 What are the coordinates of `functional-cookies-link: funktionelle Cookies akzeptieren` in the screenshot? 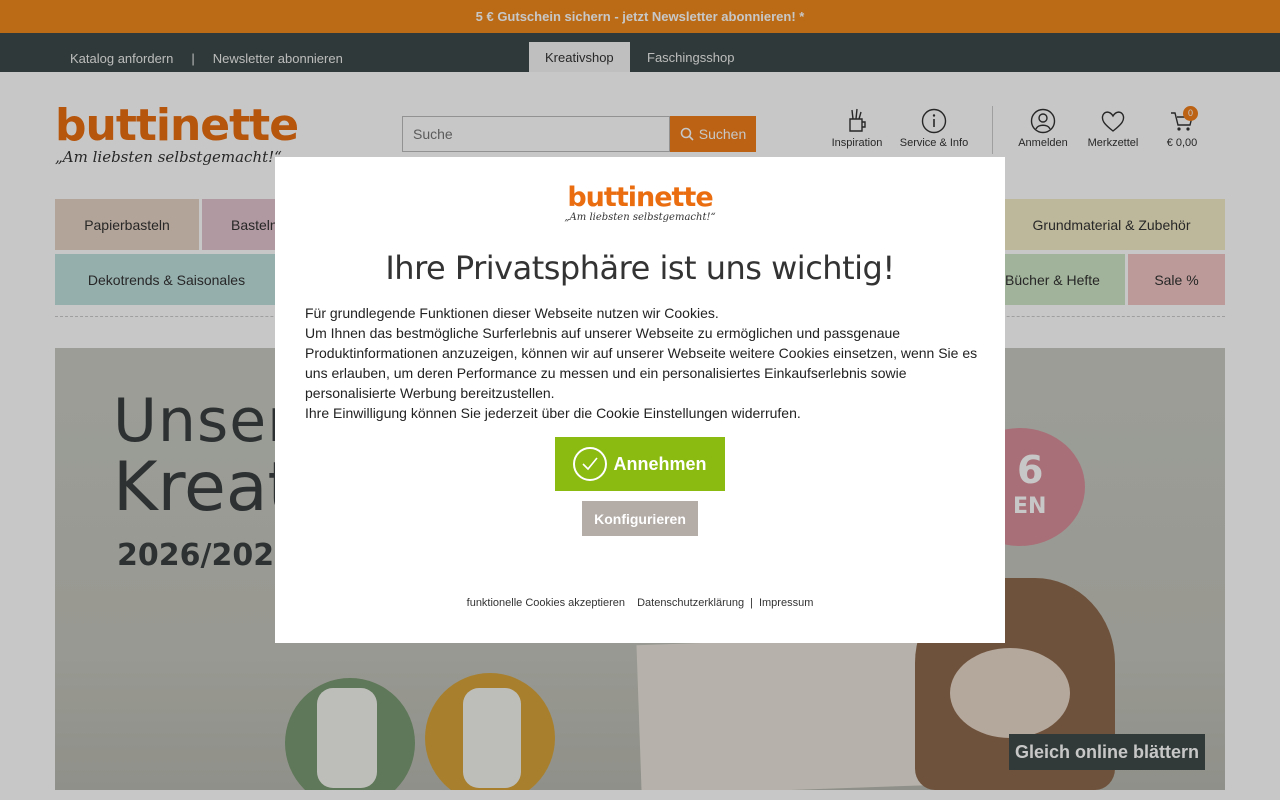 It's located at (546, 603).